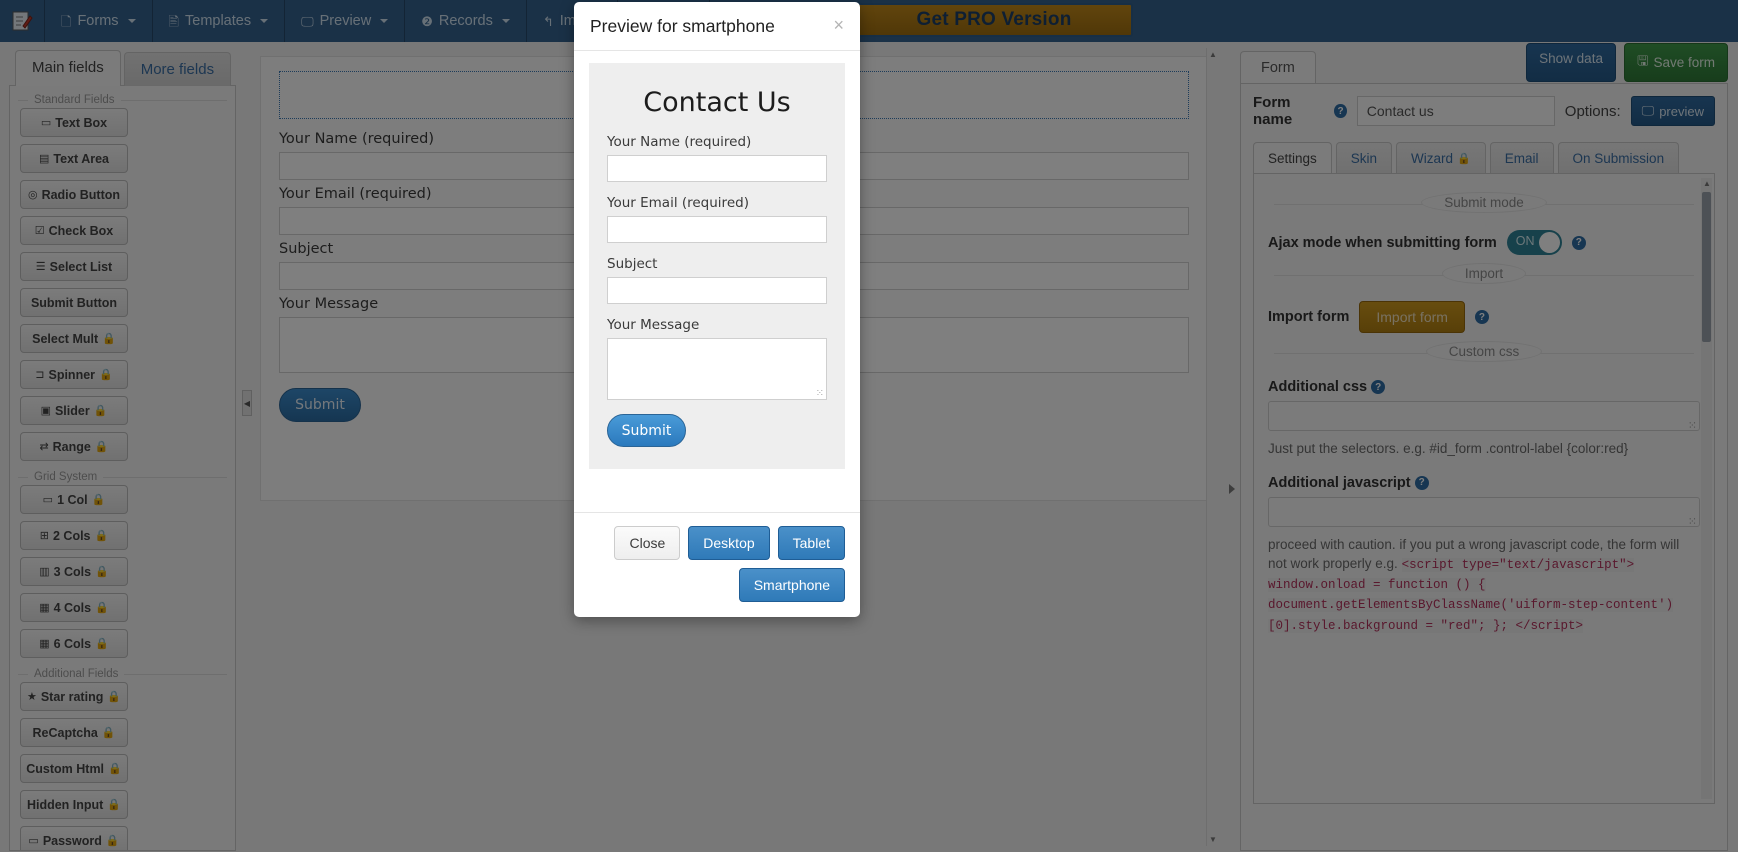 This screenshot has width=1738, height=852. What do you see at coordinates (729, 543) in the screenshot?
I see `desktop-button: Desktop` at bounding box center [729, 543].